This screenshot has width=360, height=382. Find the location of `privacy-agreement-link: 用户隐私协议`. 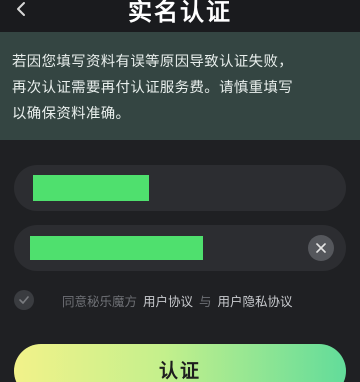

privacy-agreement-link: 用户隐私协议 is located at coordinates (255, 300).